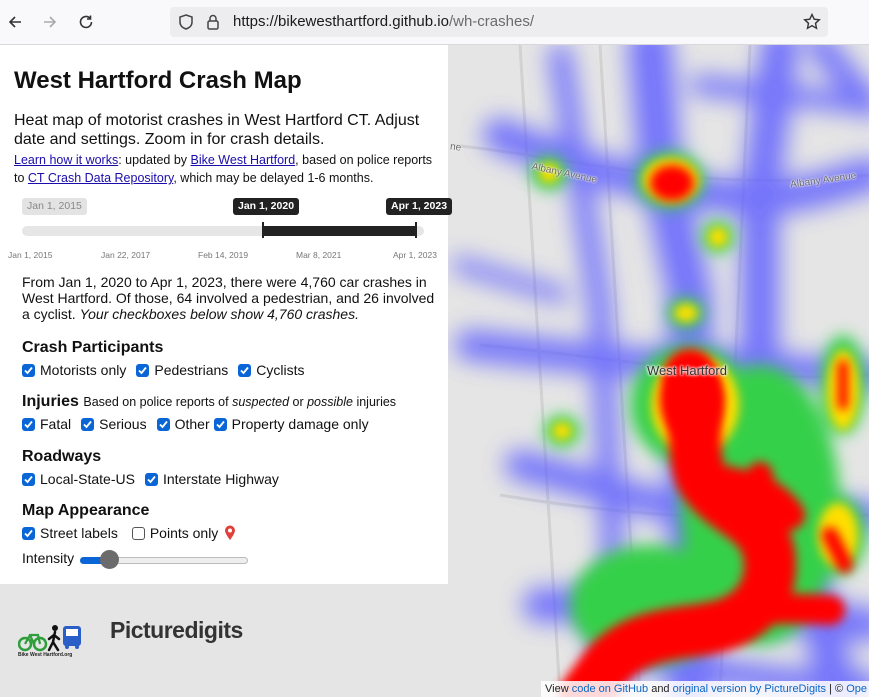 The height and width of the screenshot is (697, 869). What do you see at coordinates (184, 533) in the screenshot?
I see `points-only-label: Points only` at bounding box center [184, 533].